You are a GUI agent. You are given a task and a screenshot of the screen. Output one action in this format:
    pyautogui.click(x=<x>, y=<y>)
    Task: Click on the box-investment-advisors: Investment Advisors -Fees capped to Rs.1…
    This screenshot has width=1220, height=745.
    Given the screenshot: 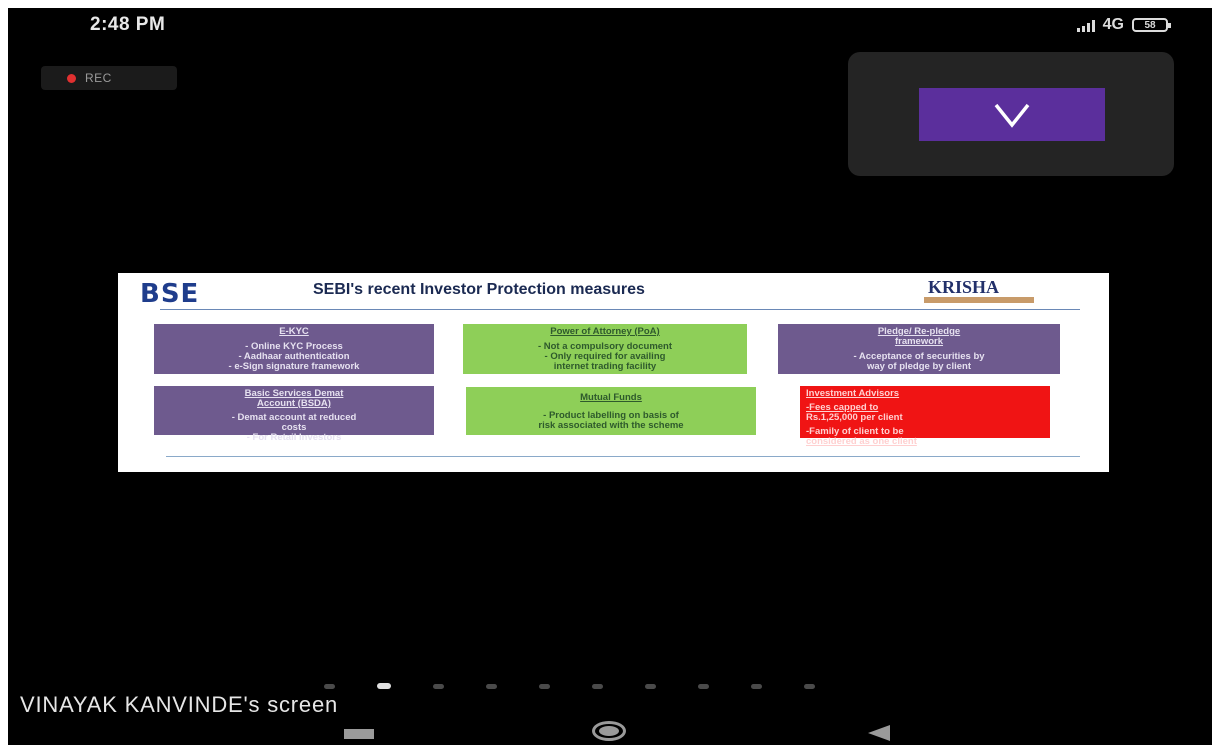 What is the action you would take?
    pyautogui.click(x=925, y=416)
    